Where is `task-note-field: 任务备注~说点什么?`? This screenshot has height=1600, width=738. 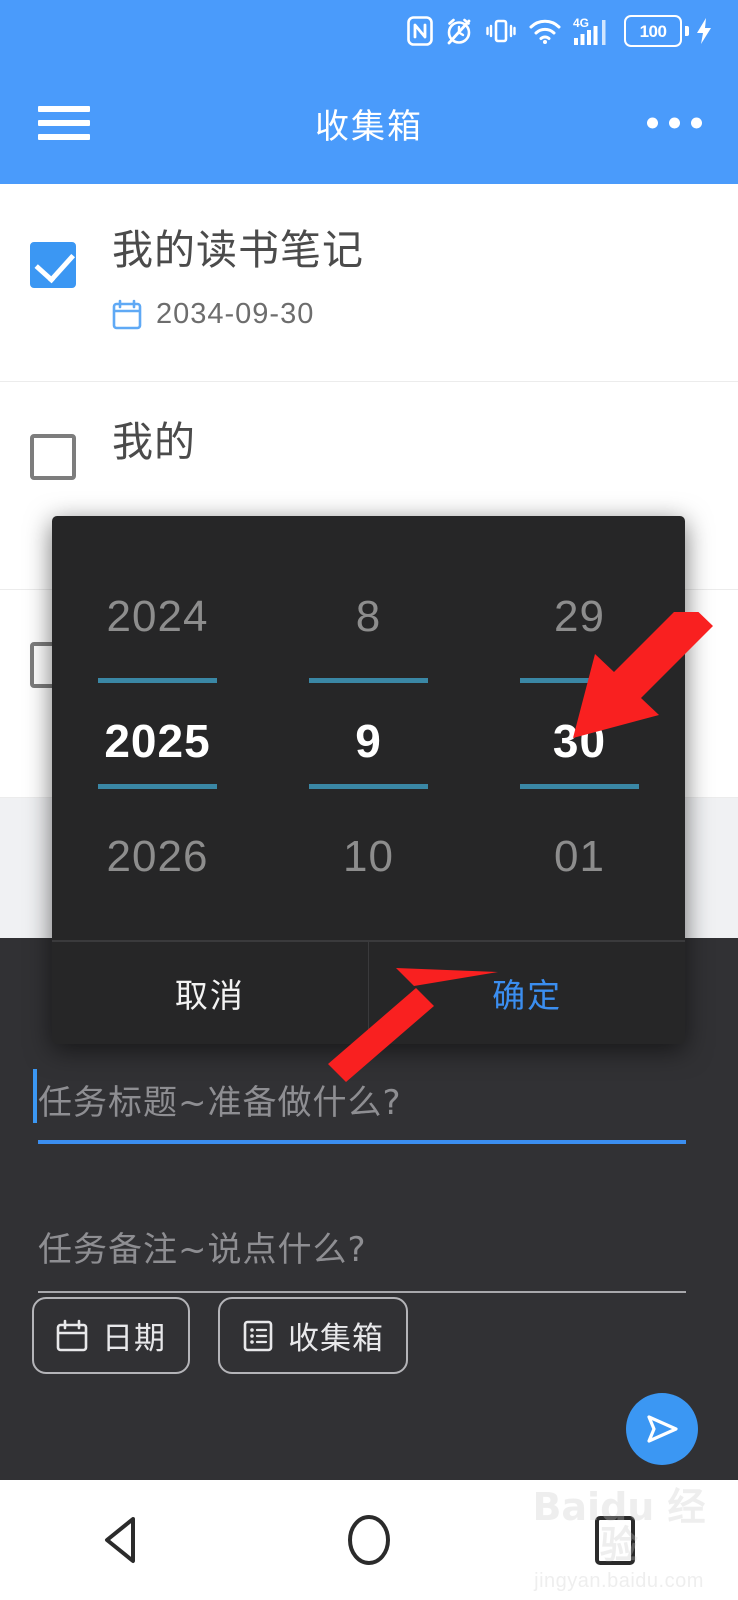
task-note-field: 任务备注~说点什么? is located at coordinates (362, 1257).